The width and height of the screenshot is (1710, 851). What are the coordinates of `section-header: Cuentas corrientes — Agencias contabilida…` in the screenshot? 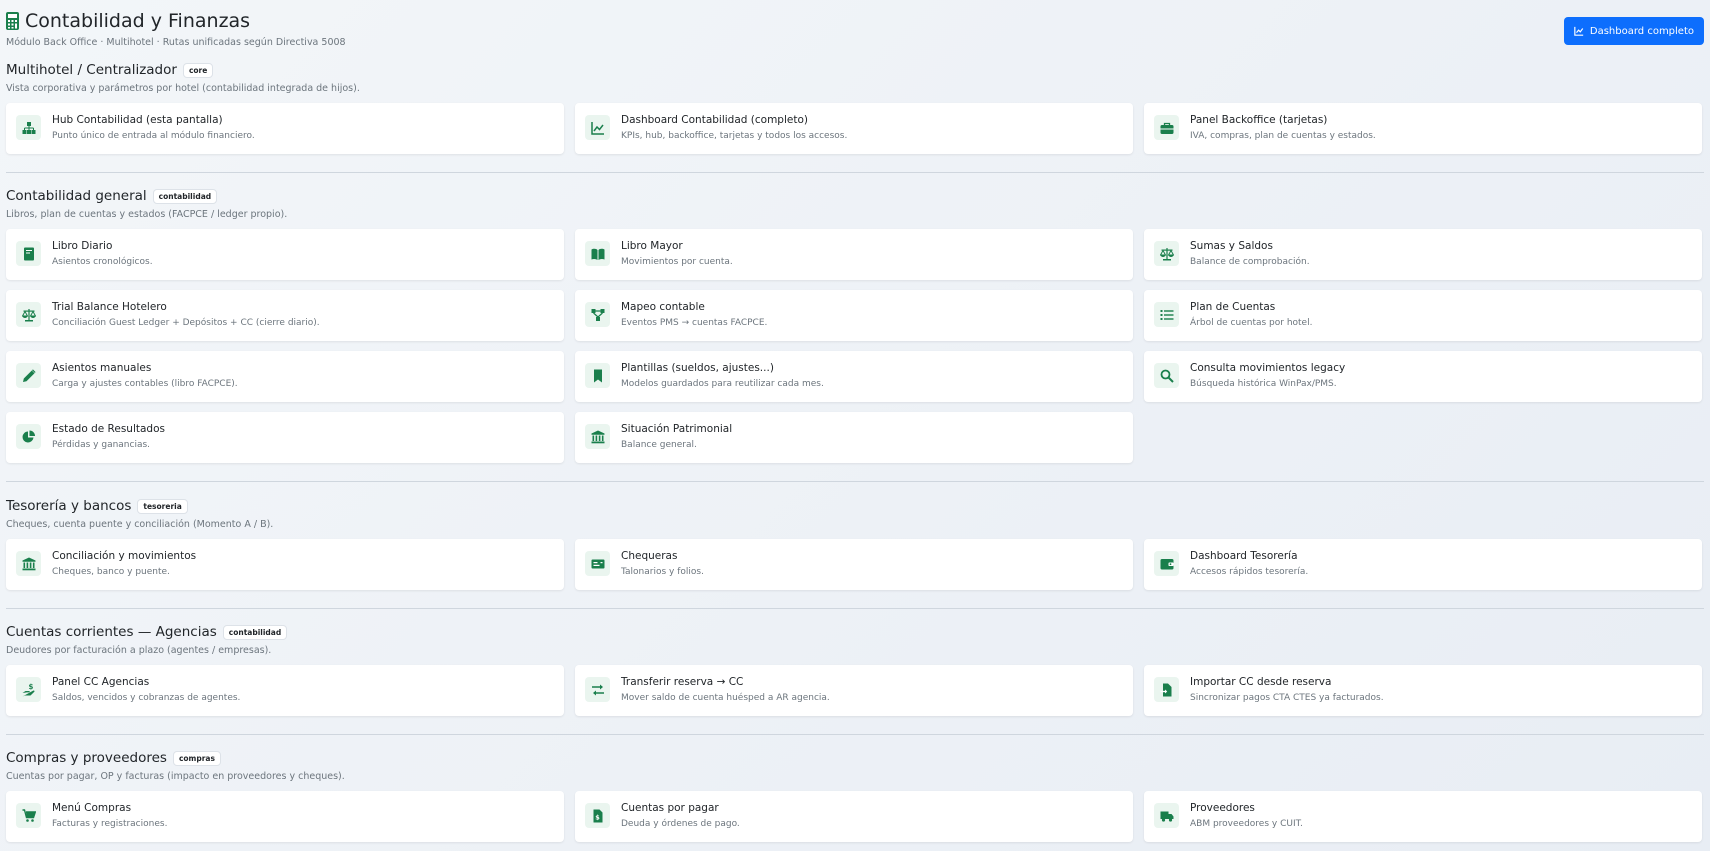 It's located at (855, 632).